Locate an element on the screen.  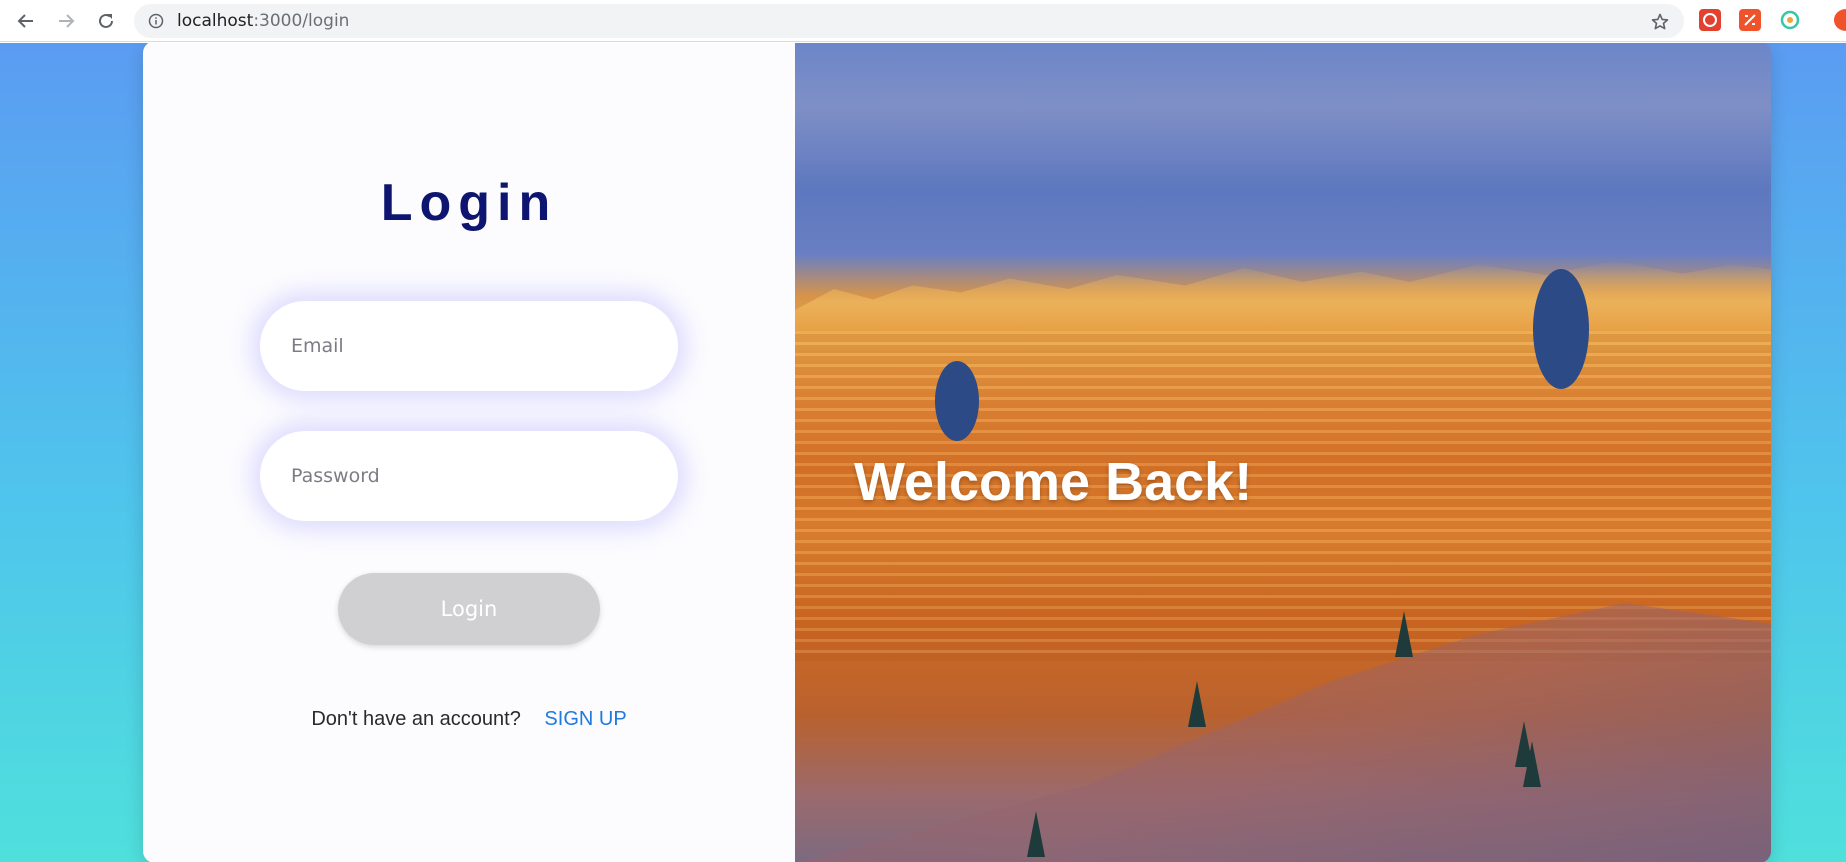
address-url: localhost:3000/login is located at coordinates (263, 21).